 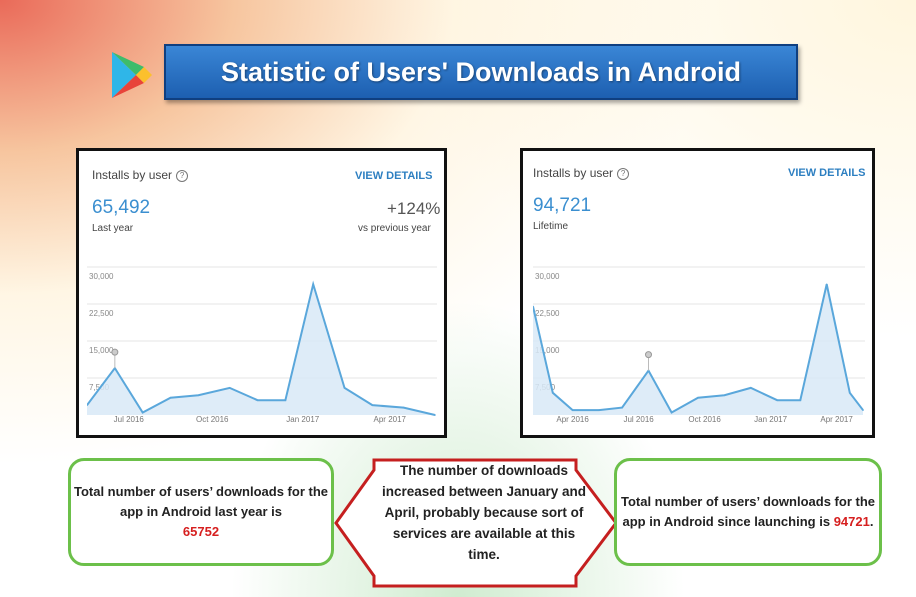 I want to click on right-view-details-link: VIEW DETAILS, so click(x=826, y=173).